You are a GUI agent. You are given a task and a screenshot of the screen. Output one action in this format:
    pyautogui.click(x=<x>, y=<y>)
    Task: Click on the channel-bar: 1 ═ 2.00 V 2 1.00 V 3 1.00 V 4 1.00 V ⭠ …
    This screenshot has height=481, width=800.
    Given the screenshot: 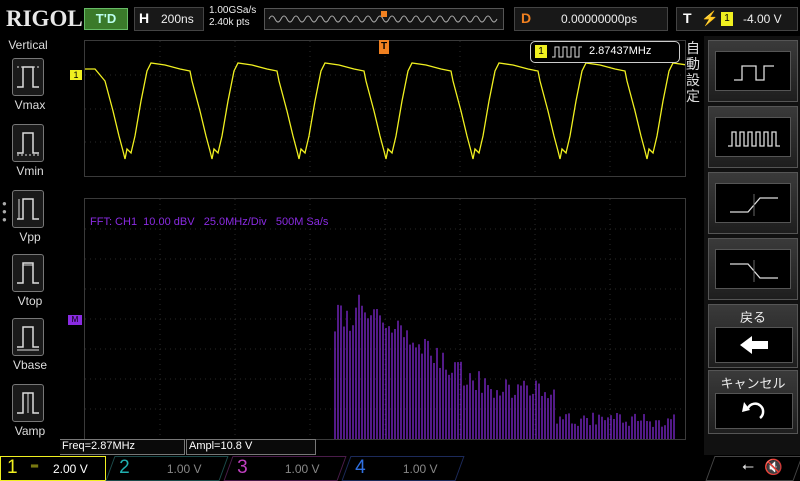 What is the action you would take?
    pyautogui.click(x=400, y=467)
    